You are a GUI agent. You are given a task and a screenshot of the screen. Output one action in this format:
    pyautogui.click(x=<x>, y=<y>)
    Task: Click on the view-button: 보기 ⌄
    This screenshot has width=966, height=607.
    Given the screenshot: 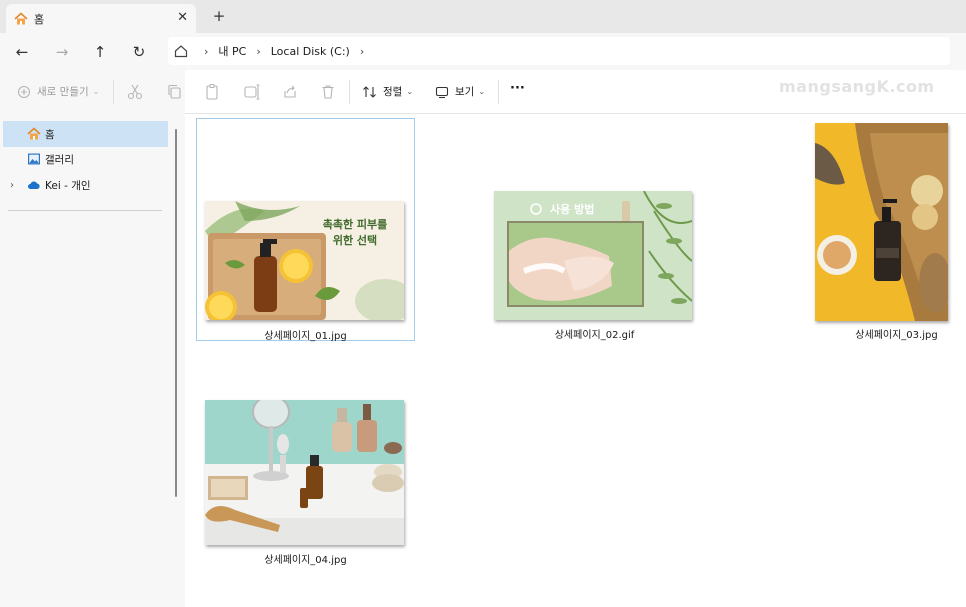 What is the action you would take?
    pyautogui.click(x=460, y=91)
    